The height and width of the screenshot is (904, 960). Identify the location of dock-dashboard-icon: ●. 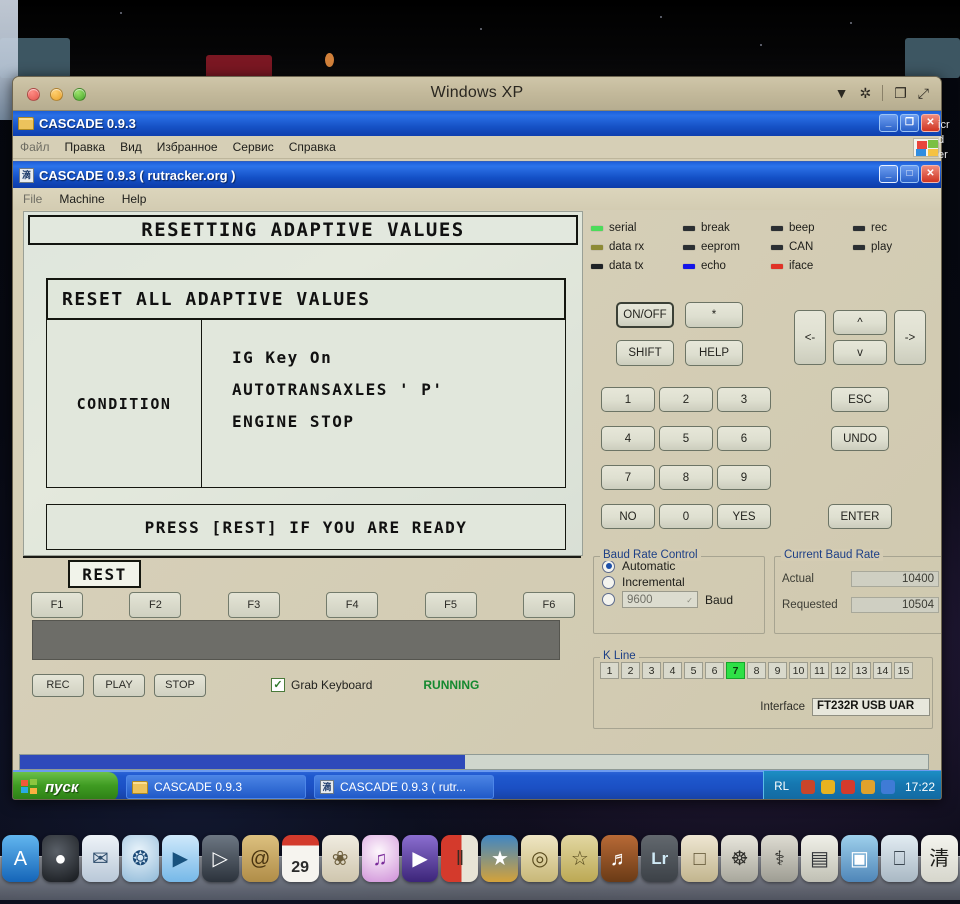
(60, 858).